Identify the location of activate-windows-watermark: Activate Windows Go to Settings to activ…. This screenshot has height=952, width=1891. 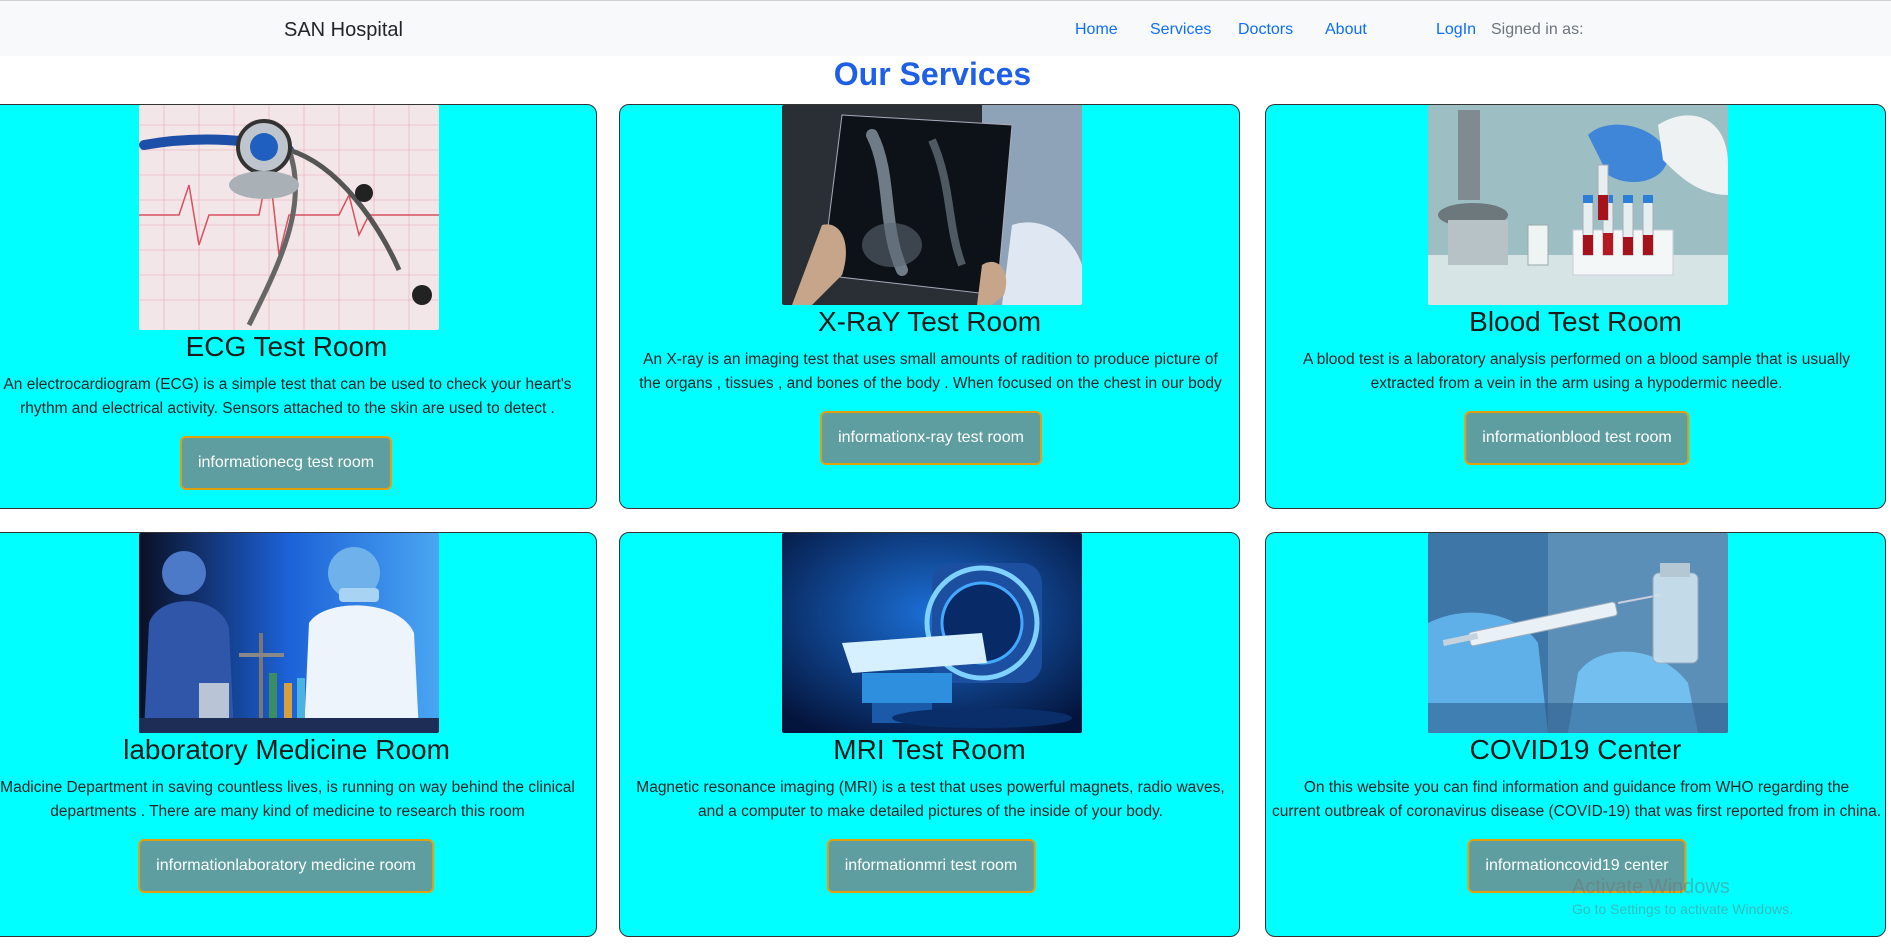
(1682, 896).